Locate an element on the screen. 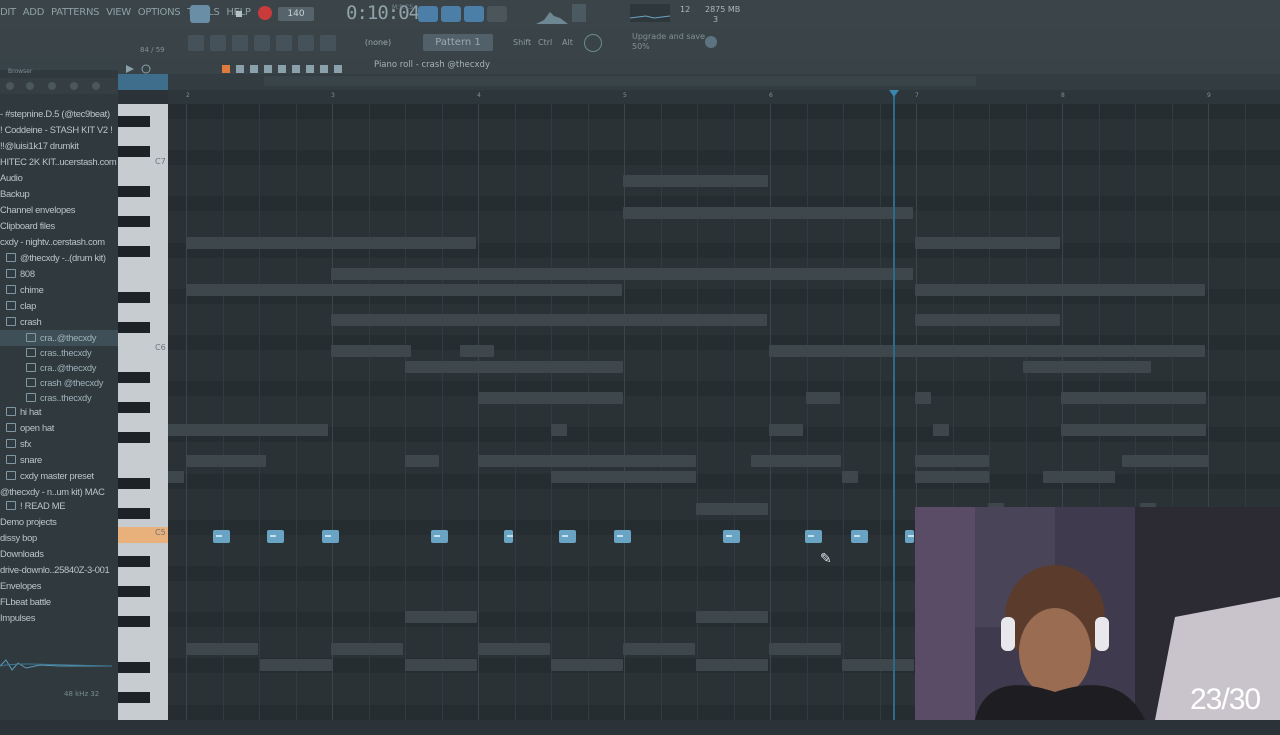 This screenshot has width=1280, height=735. browser-item: Impulses is located at coordinates (59, 618).